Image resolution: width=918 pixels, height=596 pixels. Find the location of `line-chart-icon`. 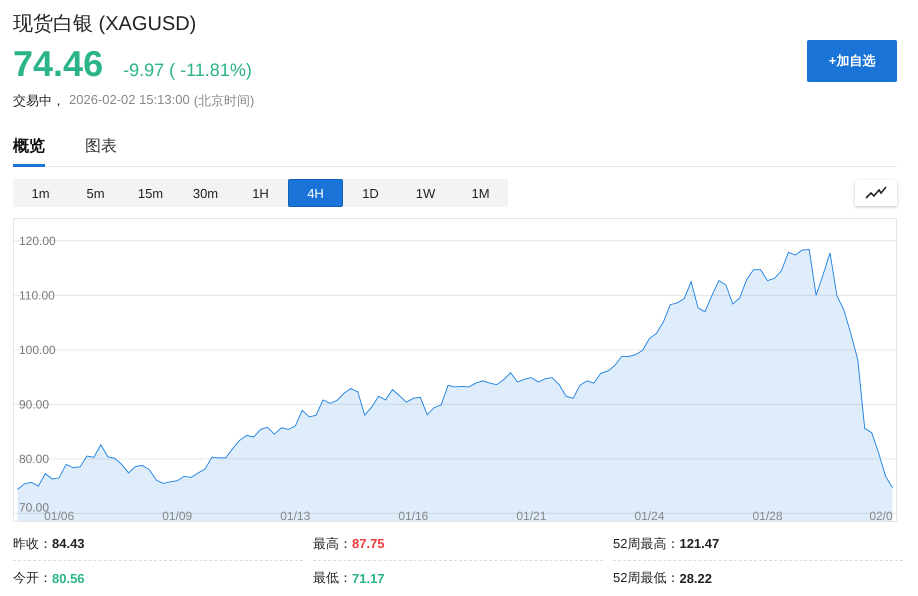

line-chart-icon is located at coordinates (876, 193).